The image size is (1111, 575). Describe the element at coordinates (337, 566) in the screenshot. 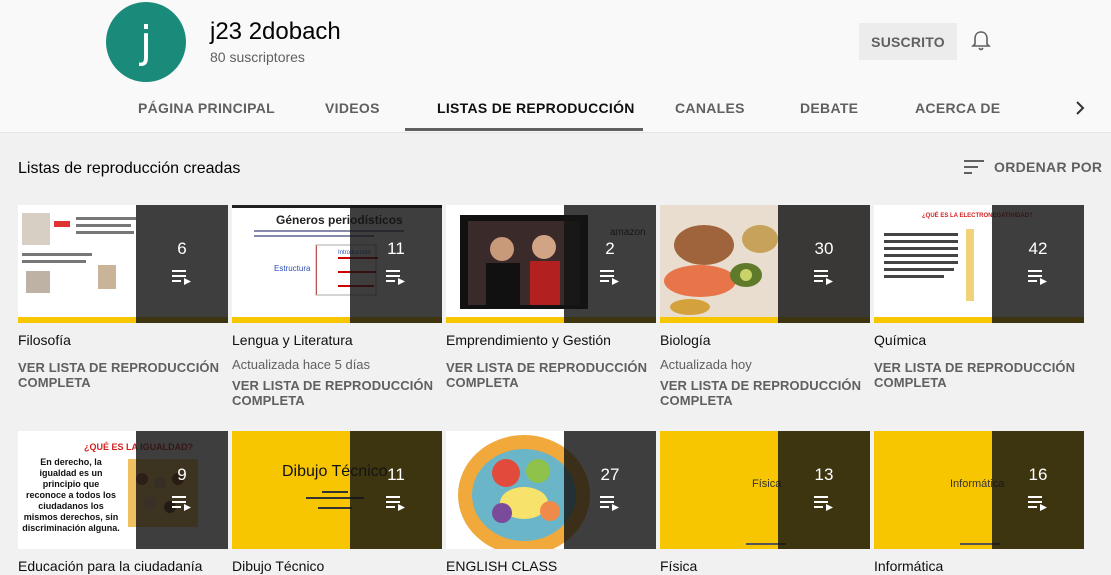

I see `playlist-title: Dibujo Técnico` at that location.